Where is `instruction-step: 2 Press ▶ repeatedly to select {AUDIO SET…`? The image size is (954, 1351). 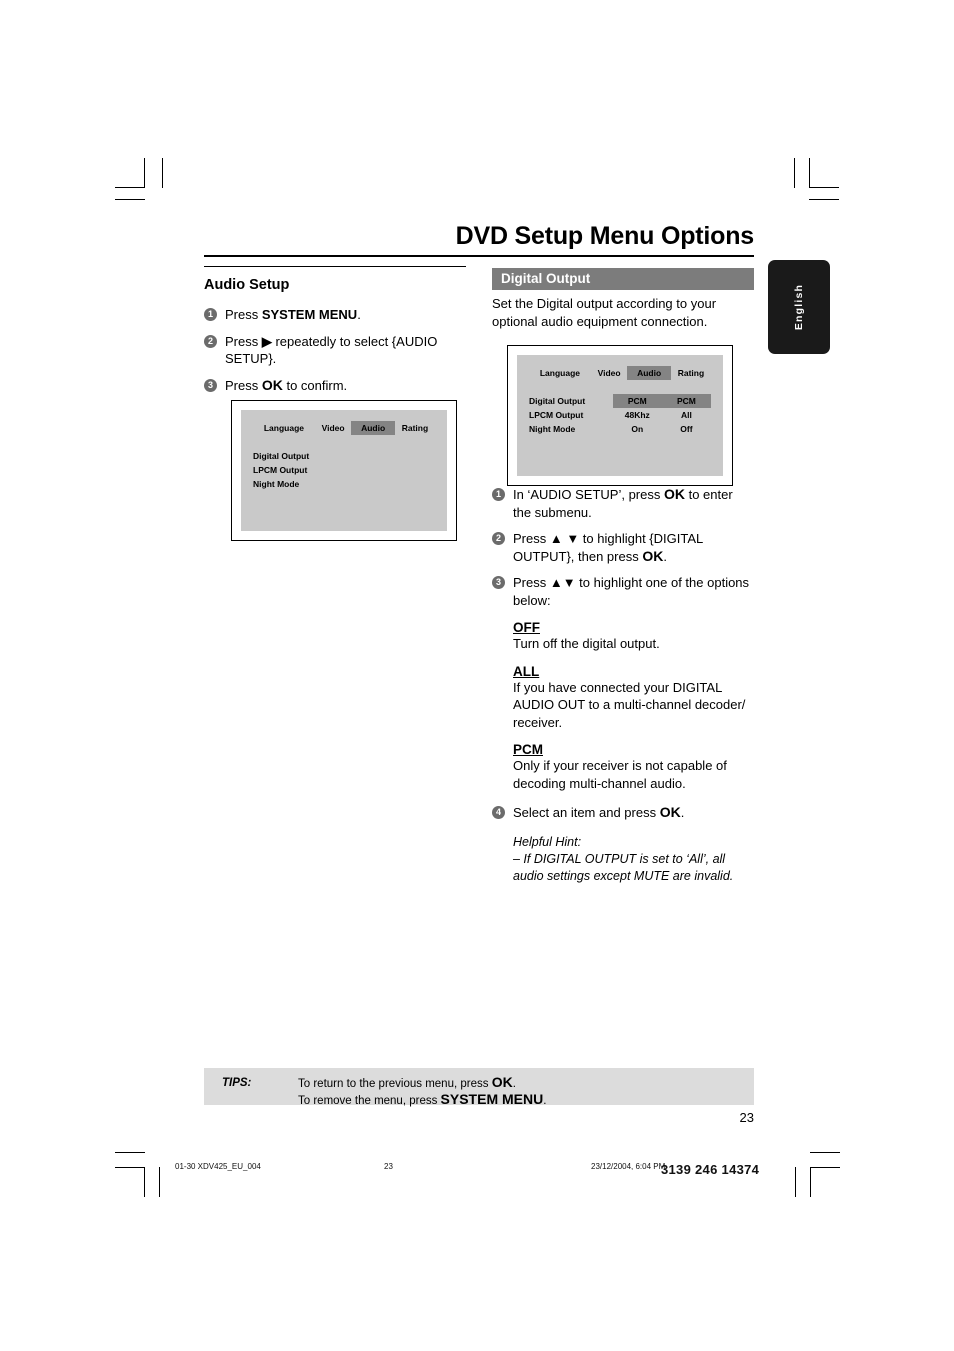
instruction-step: 2 Press ▶ repeatedly to select {AUDIO SET… is located at coordinates (335, 350).